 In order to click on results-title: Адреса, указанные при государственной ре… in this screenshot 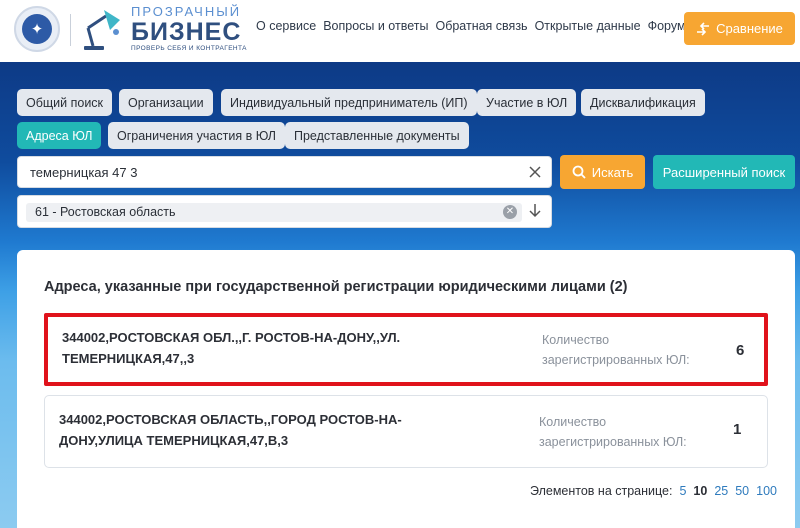, I will do `click(336, 287)`.